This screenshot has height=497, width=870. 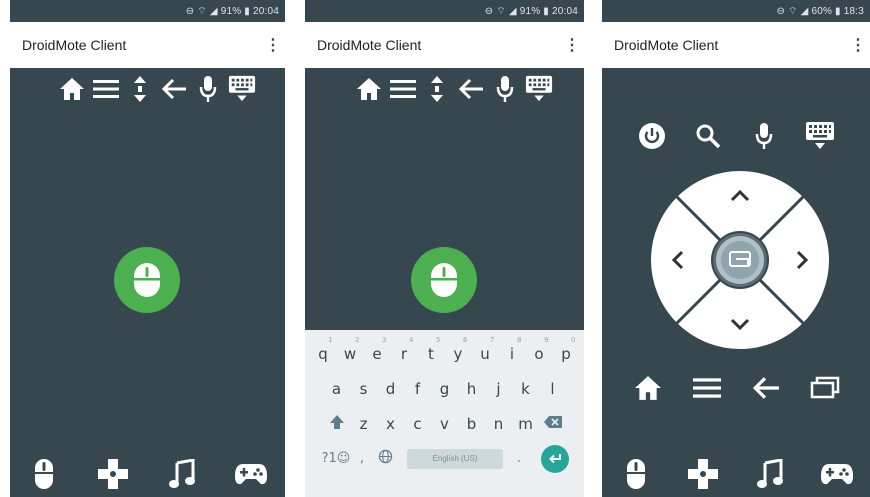 I want to click on key-a: a, so click(x=336, y=389).